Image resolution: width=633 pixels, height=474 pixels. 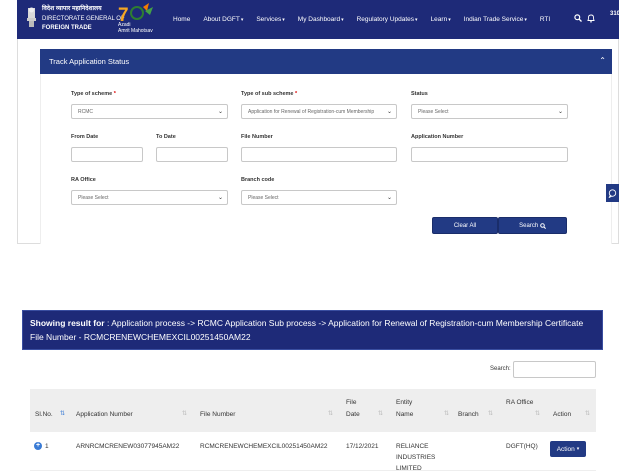 I want to click on nav-label: Home, so click(x=182, y=19).